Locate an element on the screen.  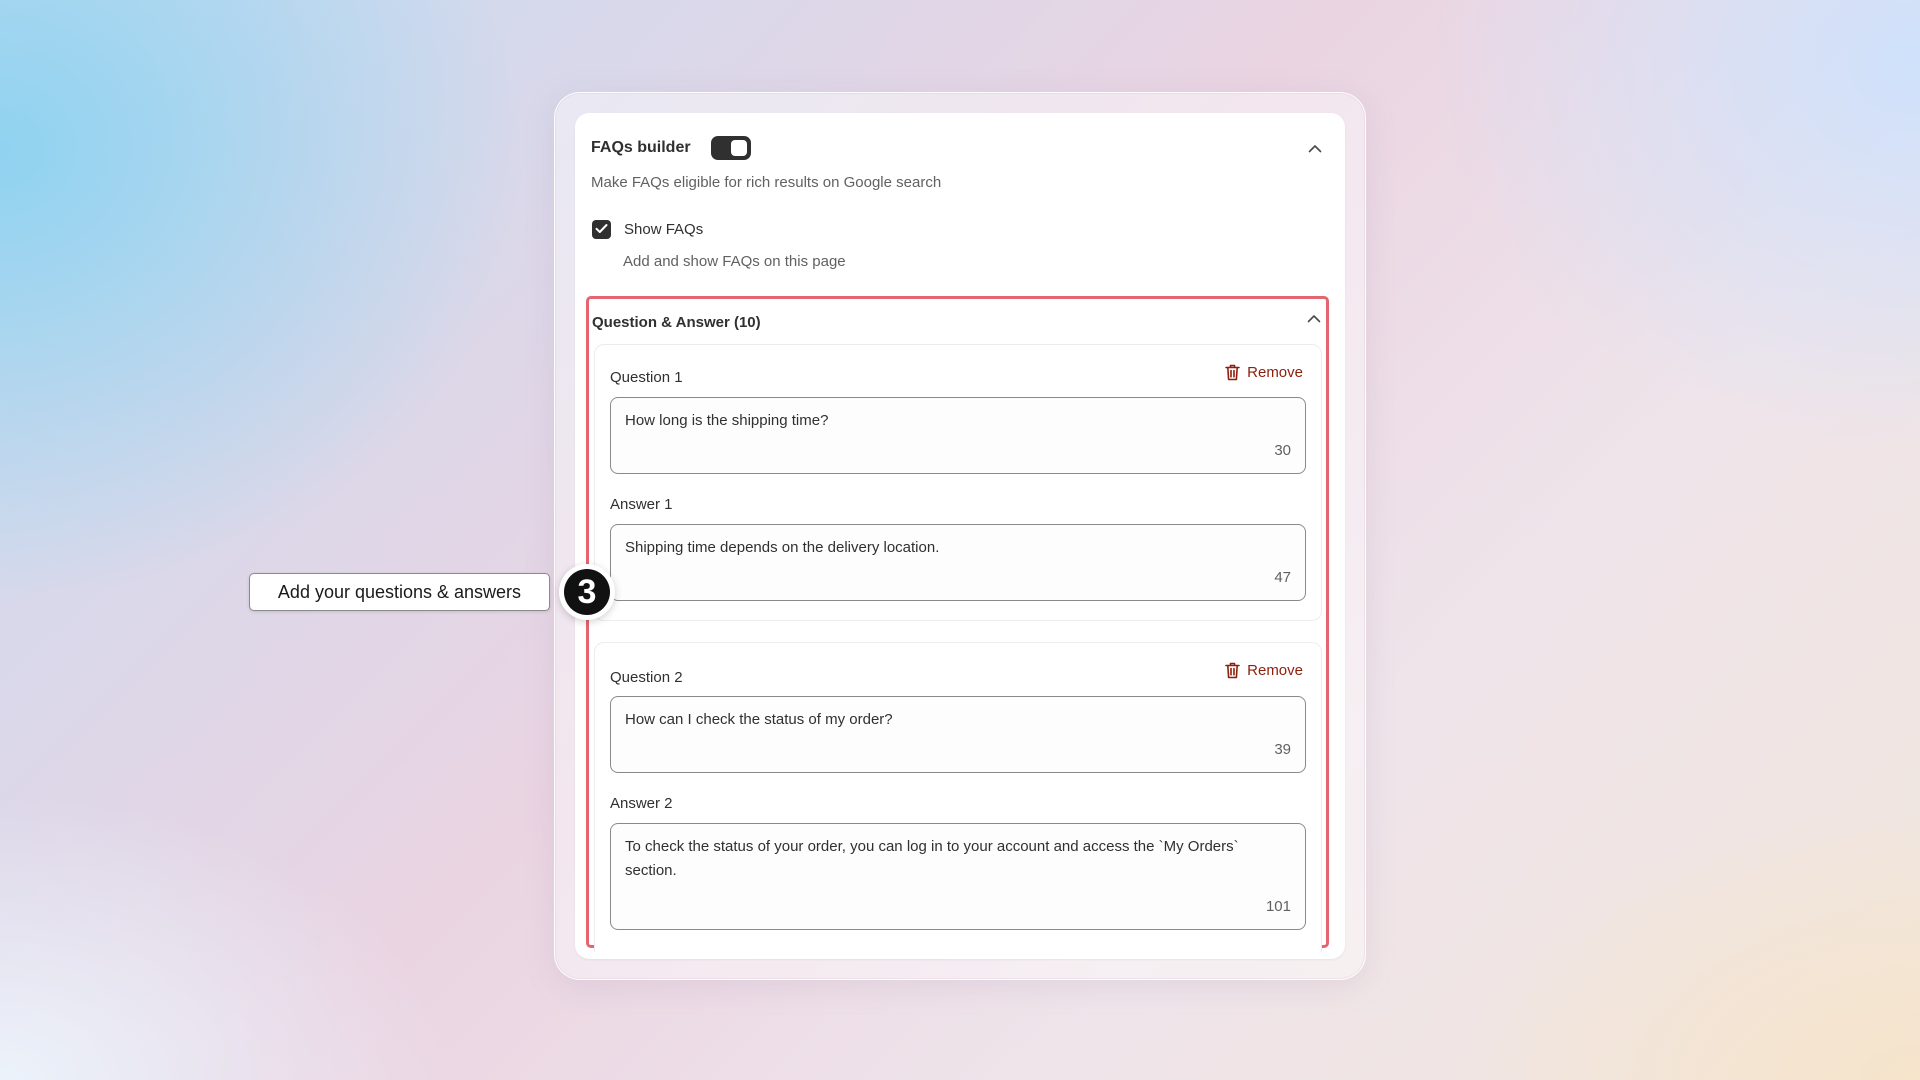
step-number: 3 is located at coordinates (587, 592).